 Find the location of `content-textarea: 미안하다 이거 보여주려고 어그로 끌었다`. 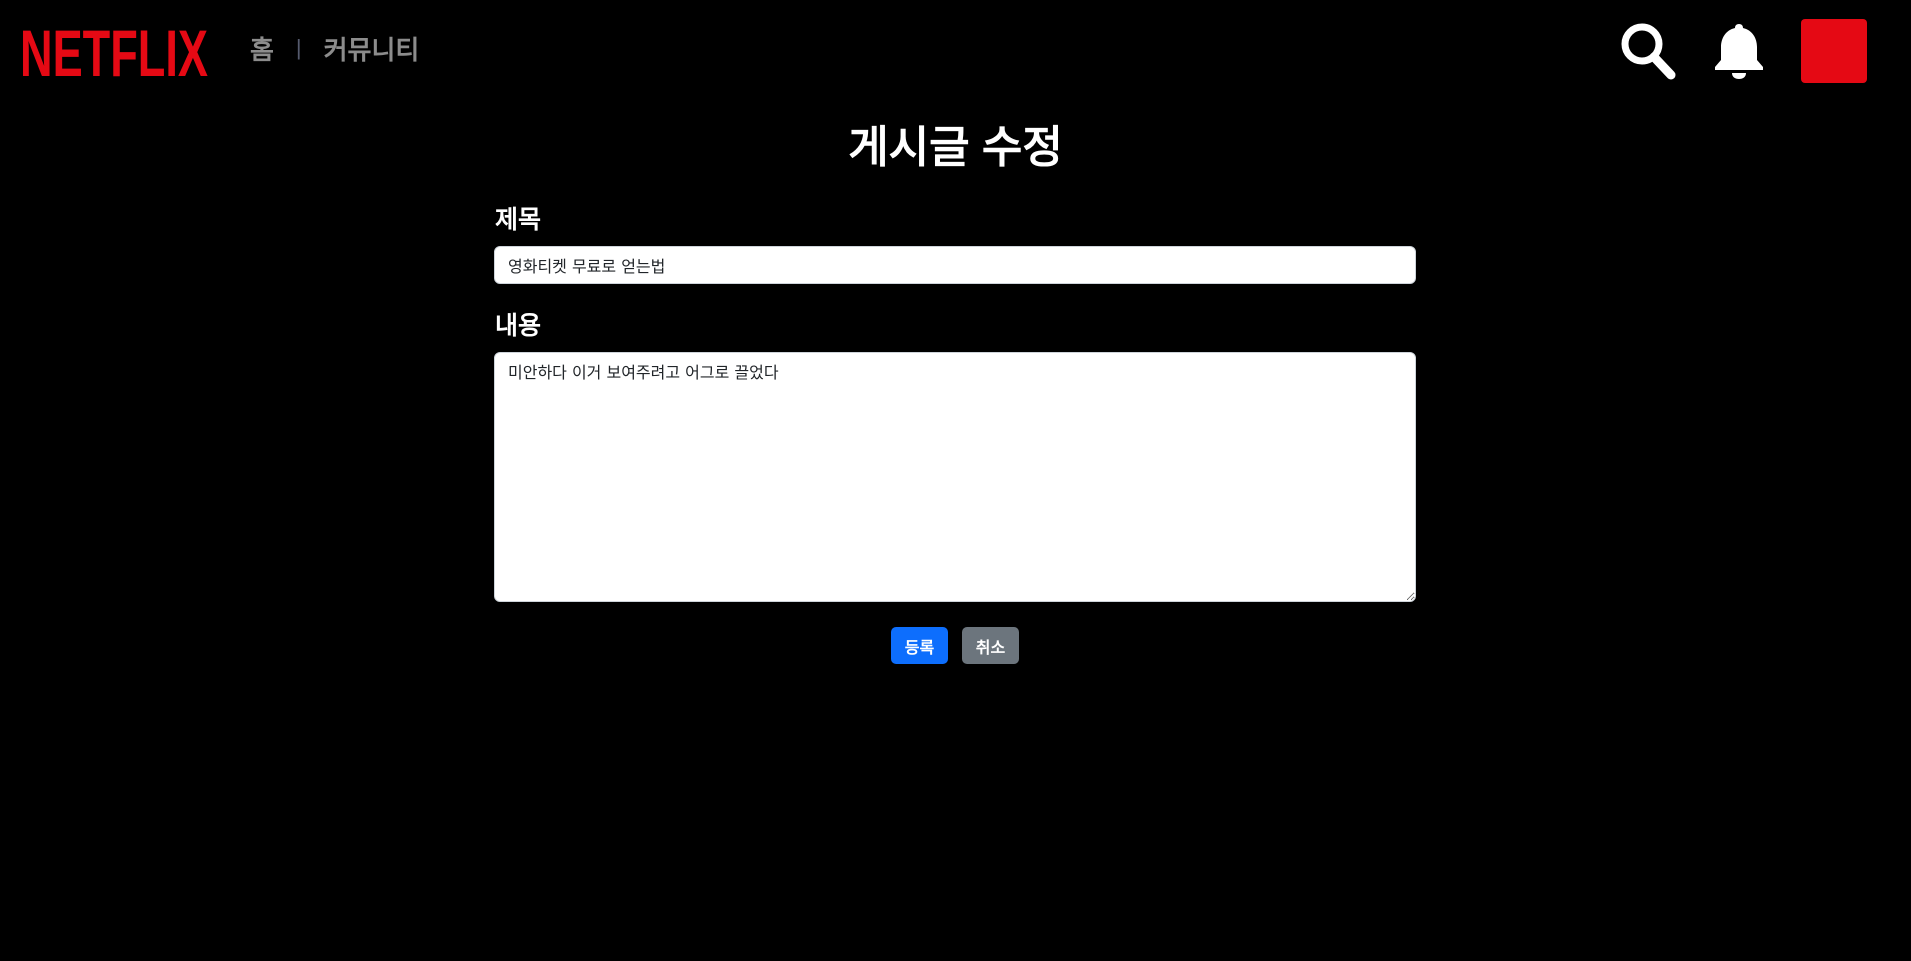

content-textarea: 미안하다 이거 보여주려고 어그로 끌었다 is located at coordinates (955, 477).